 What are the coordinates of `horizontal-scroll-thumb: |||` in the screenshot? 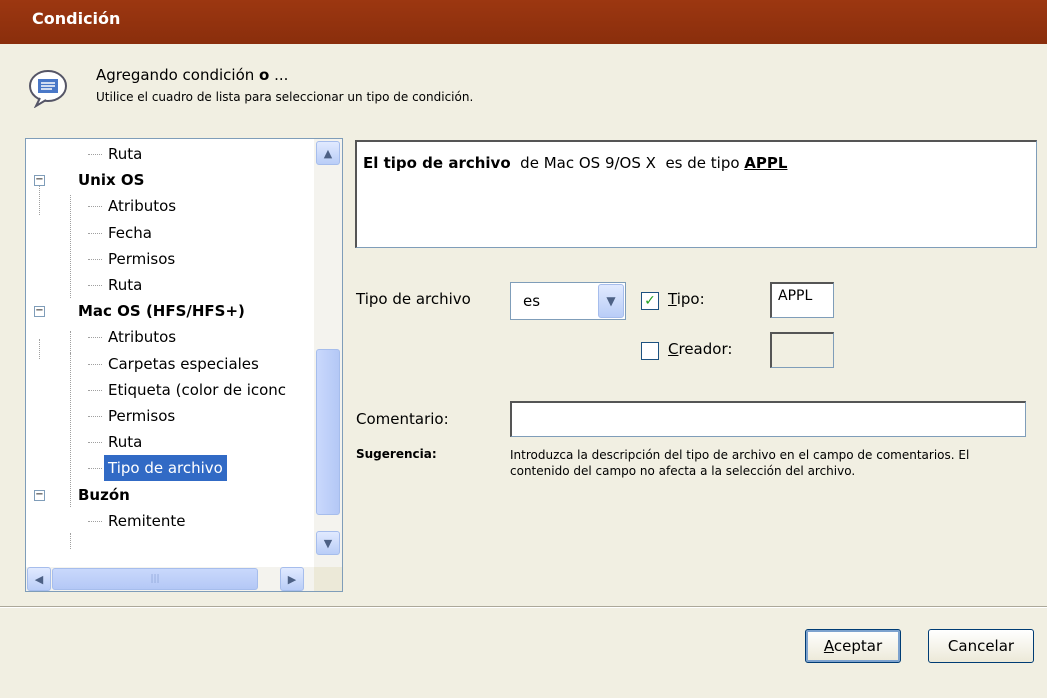 It's located at (155, 579).